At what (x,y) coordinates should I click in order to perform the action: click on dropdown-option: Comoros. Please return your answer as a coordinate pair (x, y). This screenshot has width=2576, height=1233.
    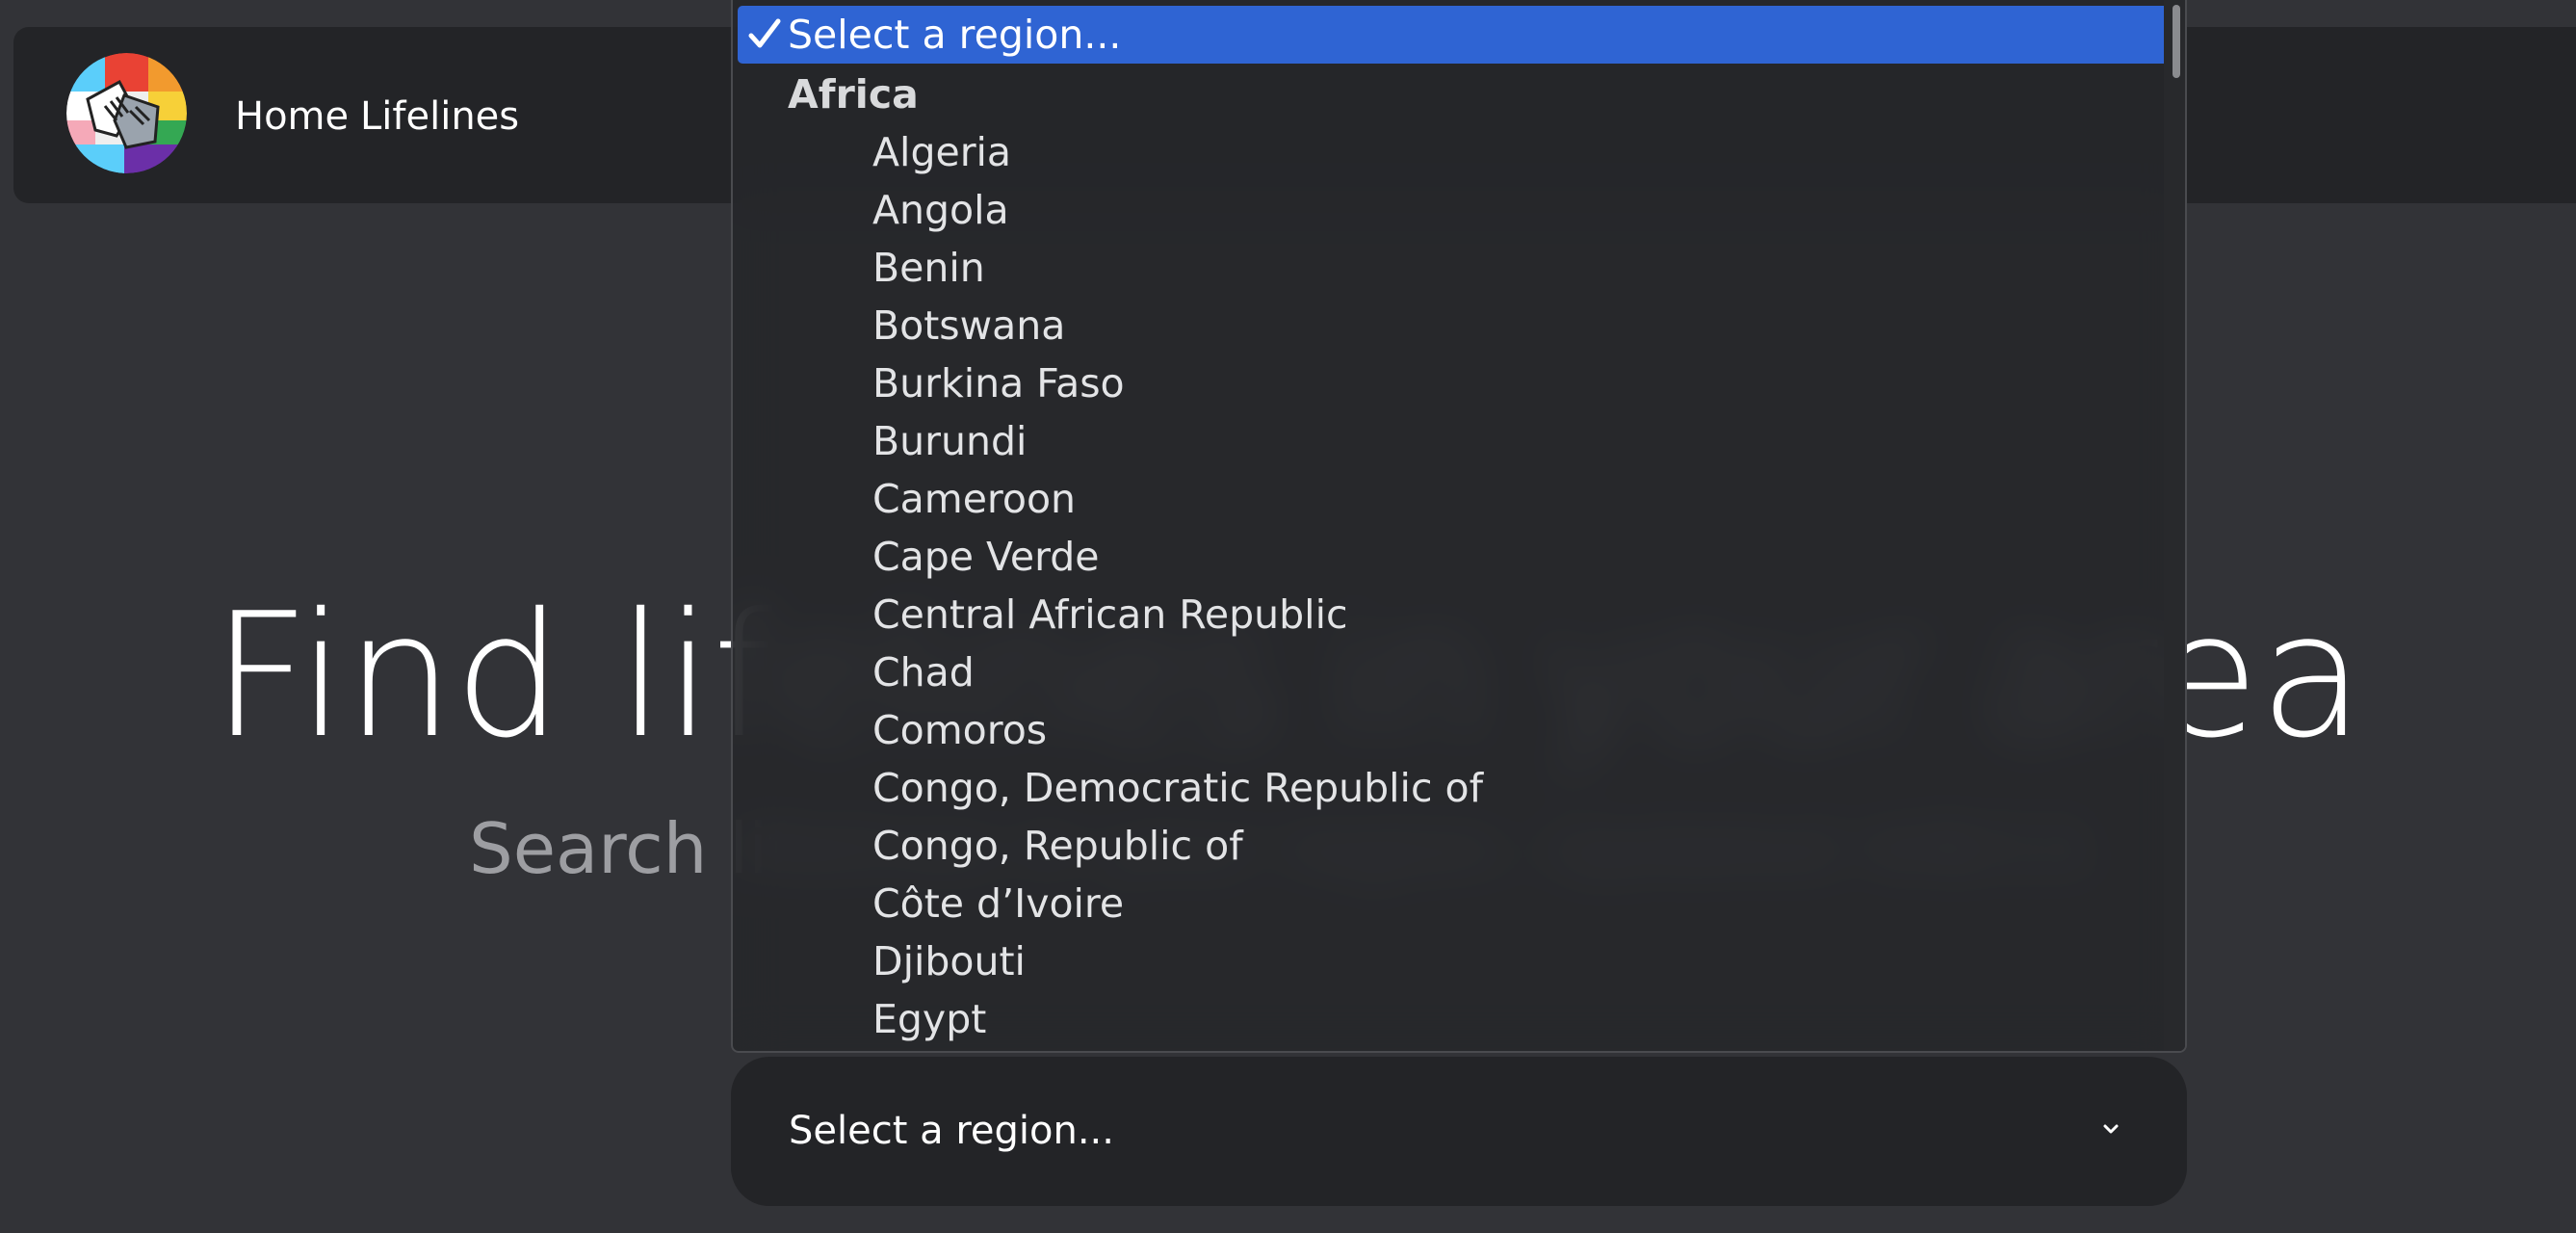
    Looking at the image, I should click on (959, 730).